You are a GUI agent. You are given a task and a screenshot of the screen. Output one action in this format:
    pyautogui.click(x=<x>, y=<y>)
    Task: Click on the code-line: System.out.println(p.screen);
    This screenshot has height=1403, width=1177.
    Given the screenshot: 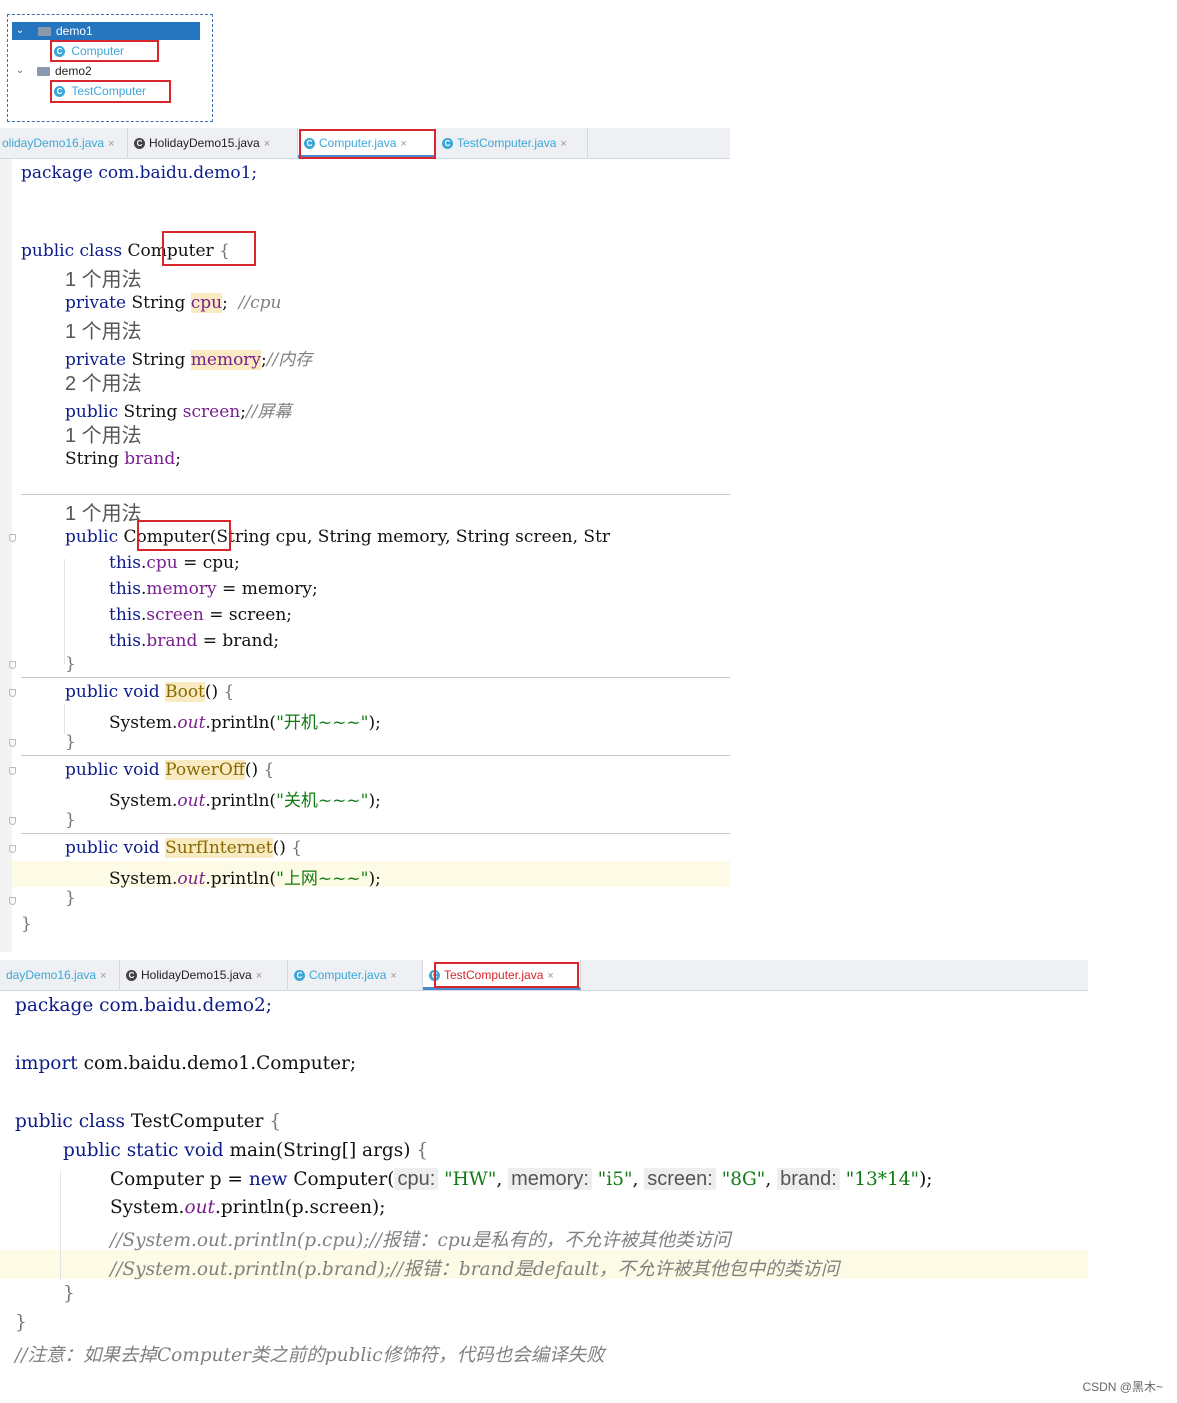 What is the action you would take?
    pyautogui.click(x=248, y=1207)
    